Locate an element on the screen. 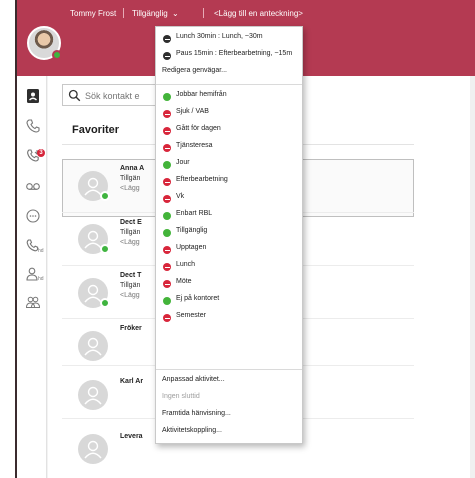  contact-name: Fröker is located at coordinates (131, 328).